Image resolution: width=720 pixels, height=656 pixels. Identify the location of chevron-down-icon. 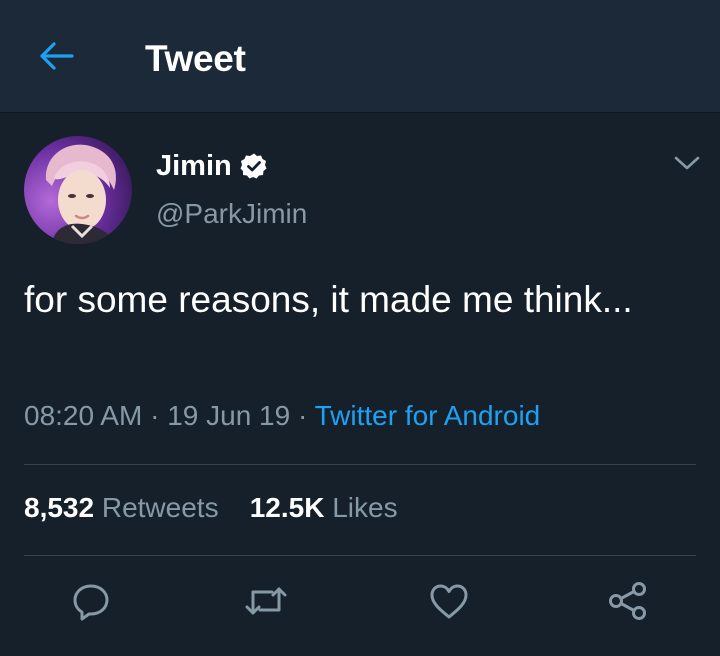
(687, 165).